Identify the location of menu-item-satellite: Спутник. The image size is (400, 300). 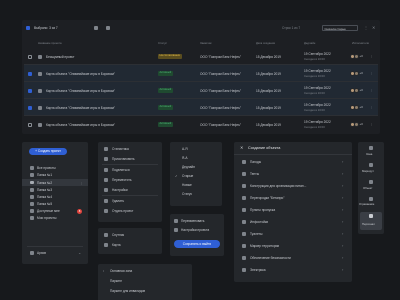
(118, 235).